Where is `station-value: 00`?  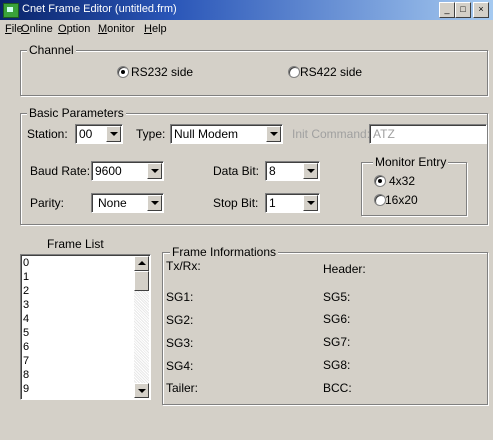
station-value: 00 is located at coordinates (86, 134).